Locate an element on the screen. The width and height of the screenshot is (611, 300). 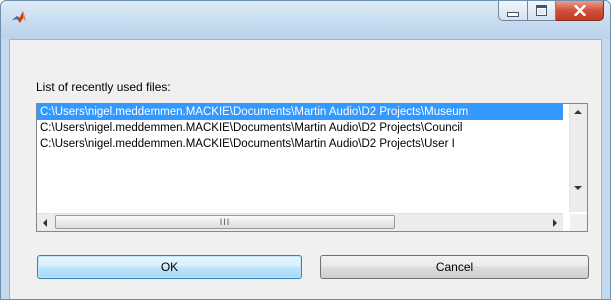
maximize-icon is located at coordinates (541, 10).